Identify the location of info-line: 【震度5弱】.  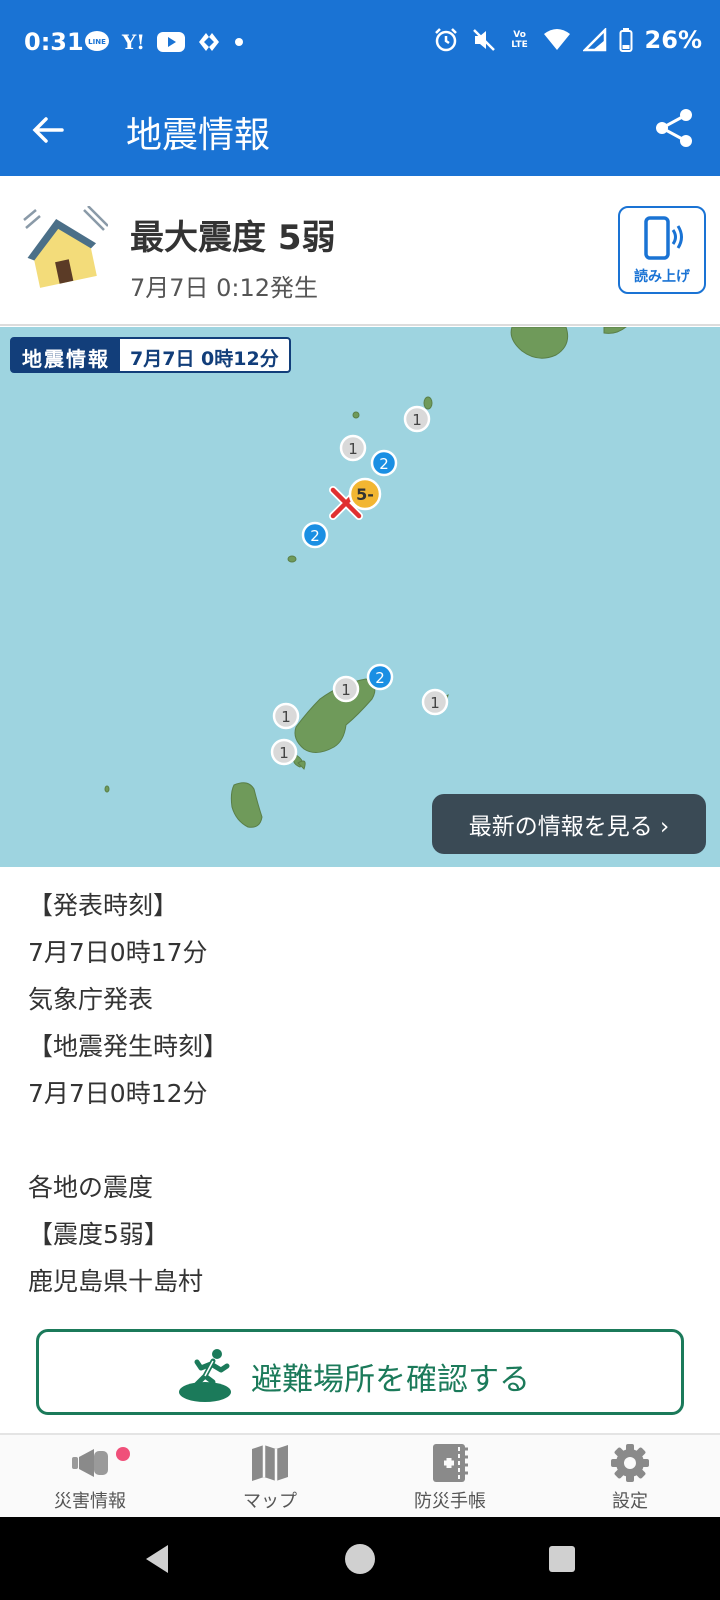
(98, 1234).